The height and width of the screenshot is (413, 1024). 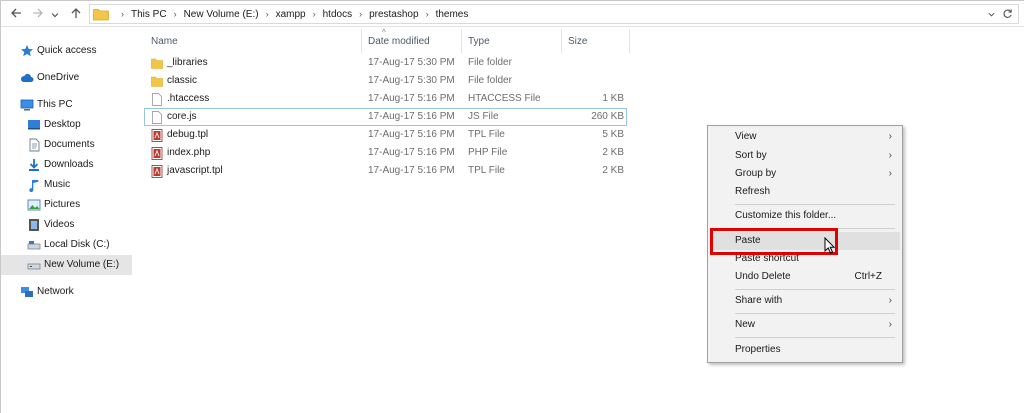 I want to click on refresh-icon, so click(x=1007, y=13).